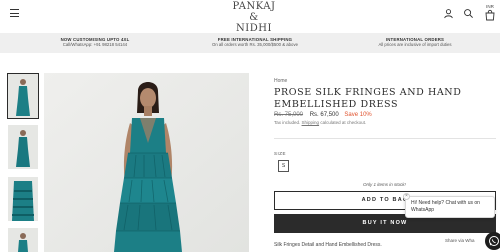  I want to click on logo-line-2: & NIDHI, so click(254, 23).